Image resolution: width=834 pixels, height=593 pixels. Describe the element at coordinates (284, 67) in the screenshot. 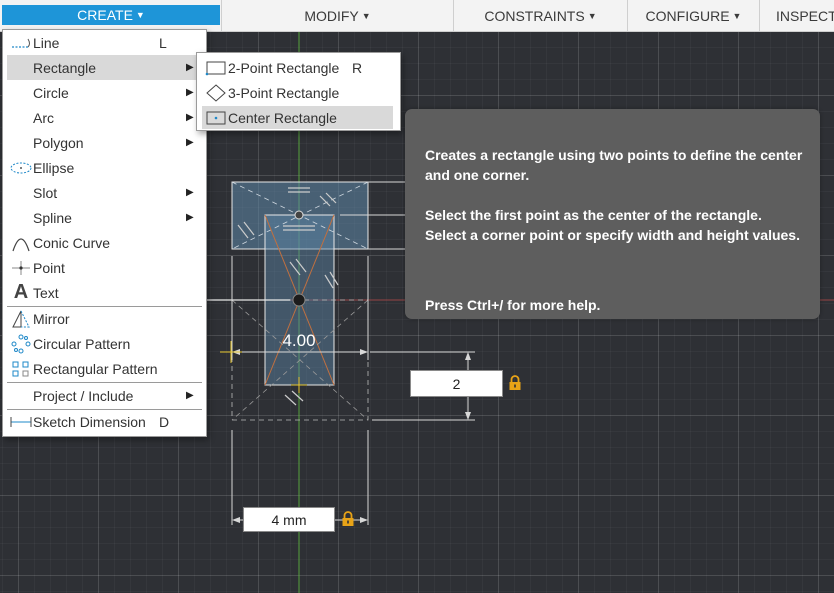

I see `menu-item-label: 2-Point Rectangle` at that location.